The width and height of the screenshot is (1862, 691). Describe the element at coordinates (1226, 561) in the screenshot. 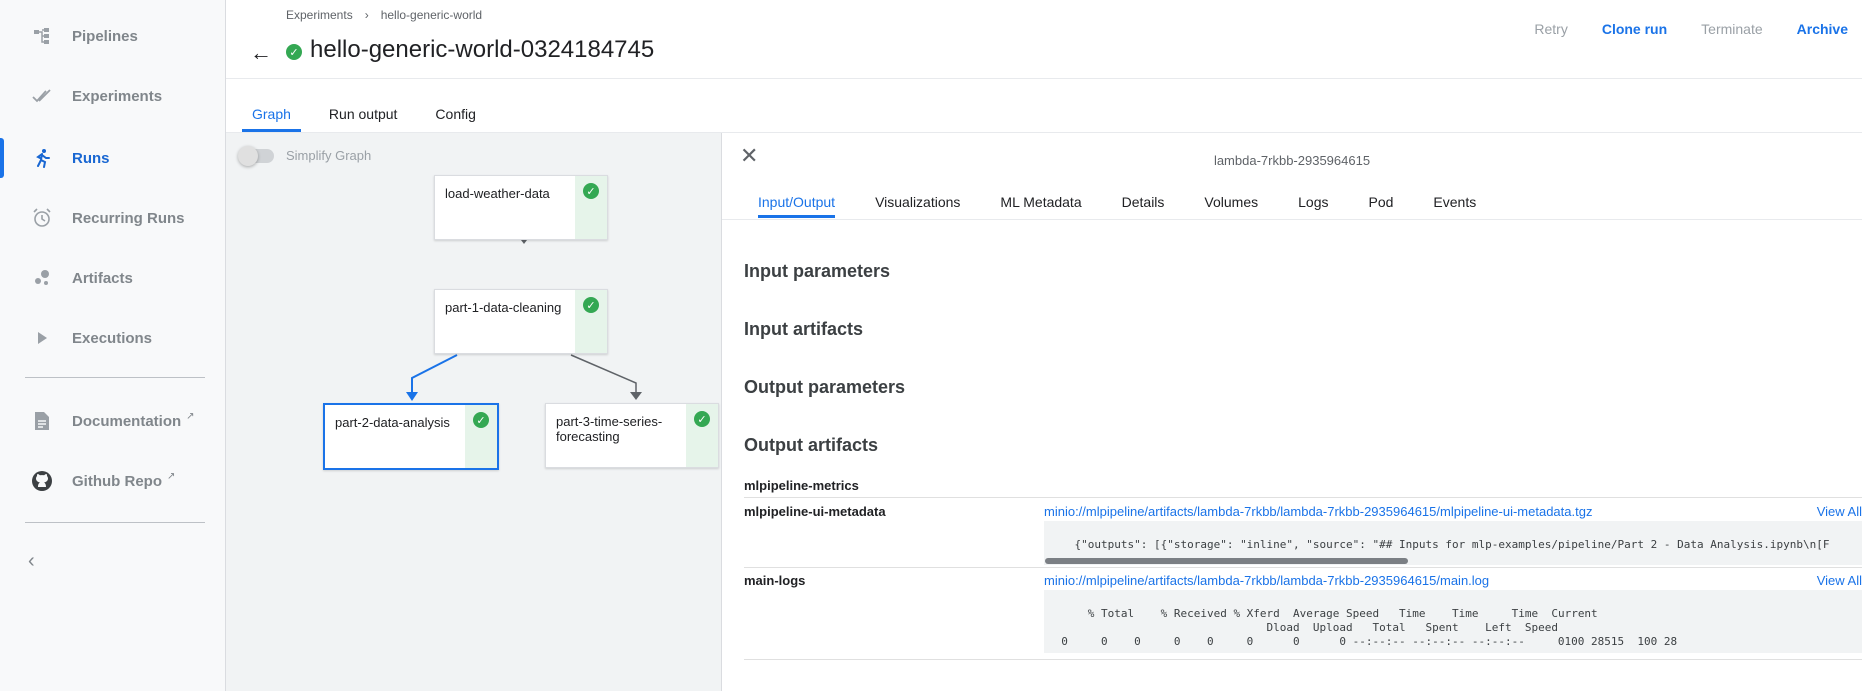

I see `horizontal-scrollbar` at that location.